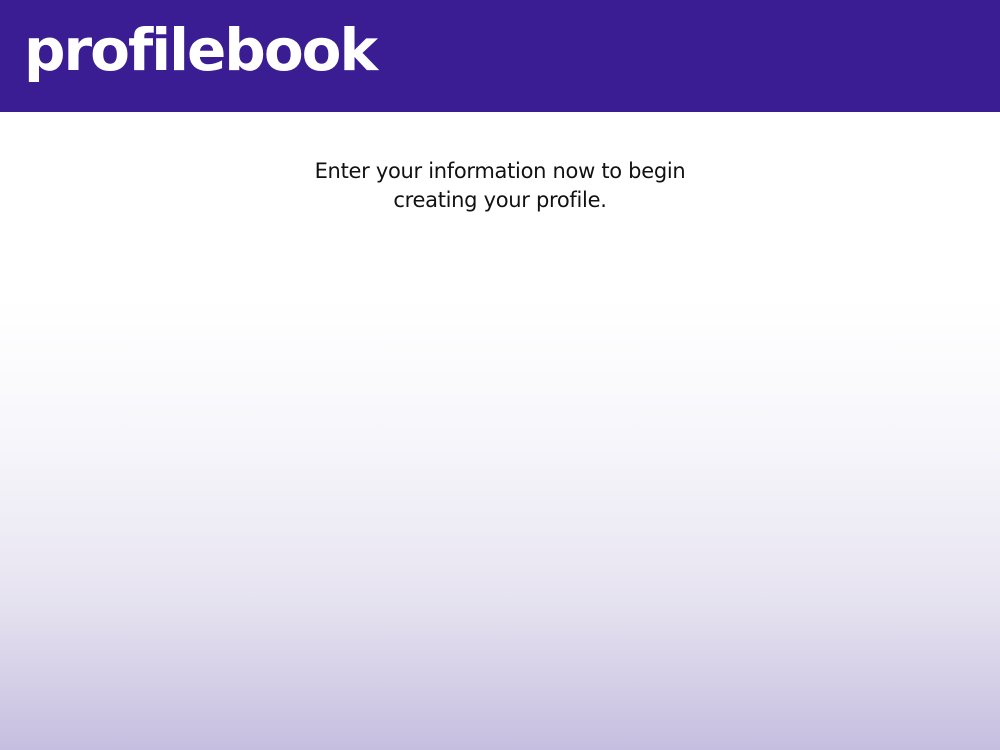 Image resolution: width=1000 pixels, height=750 pixels. Describe the element at coordinates (500, 171) in the screenshot. I see `intro-message-line-1: Enter your information now to begin` at that location.